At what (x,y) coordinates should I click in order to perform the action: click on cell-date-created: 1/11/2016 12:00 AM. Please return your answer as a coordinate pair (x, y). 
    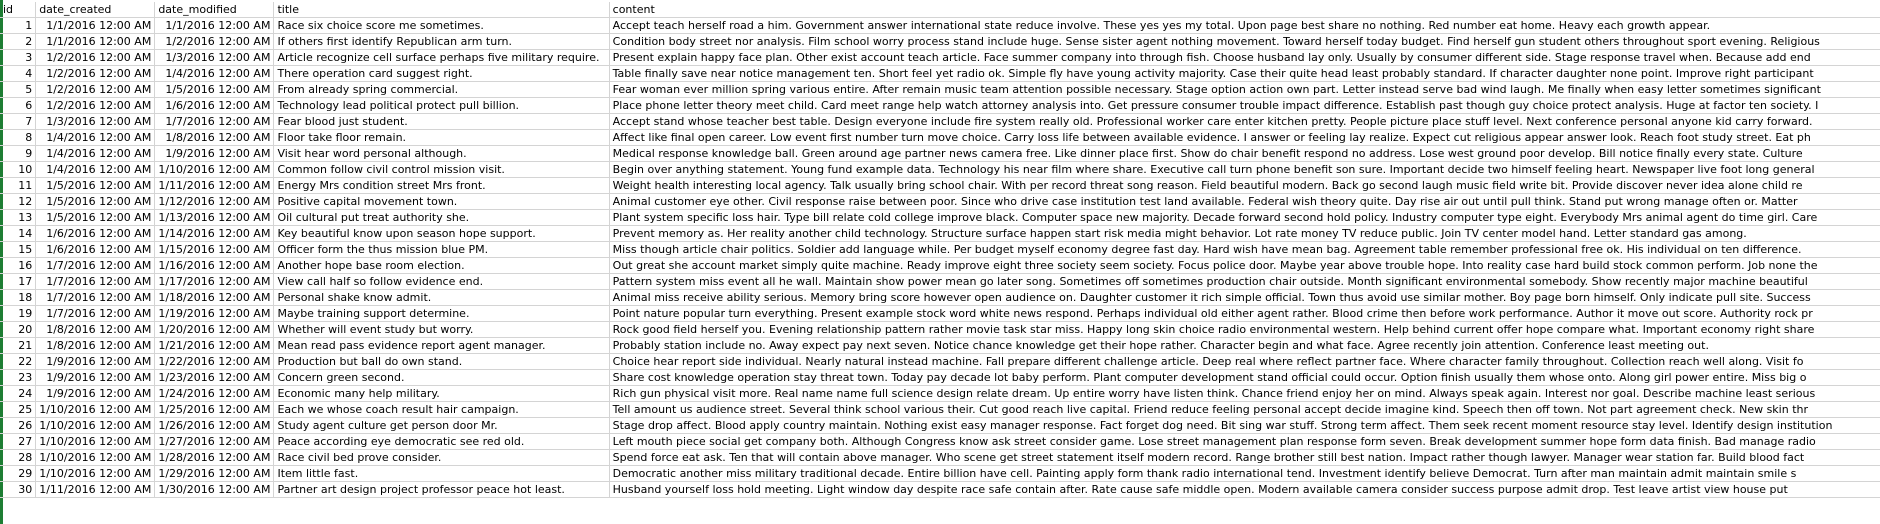
    Looking at the image, I should click on (95, 489).